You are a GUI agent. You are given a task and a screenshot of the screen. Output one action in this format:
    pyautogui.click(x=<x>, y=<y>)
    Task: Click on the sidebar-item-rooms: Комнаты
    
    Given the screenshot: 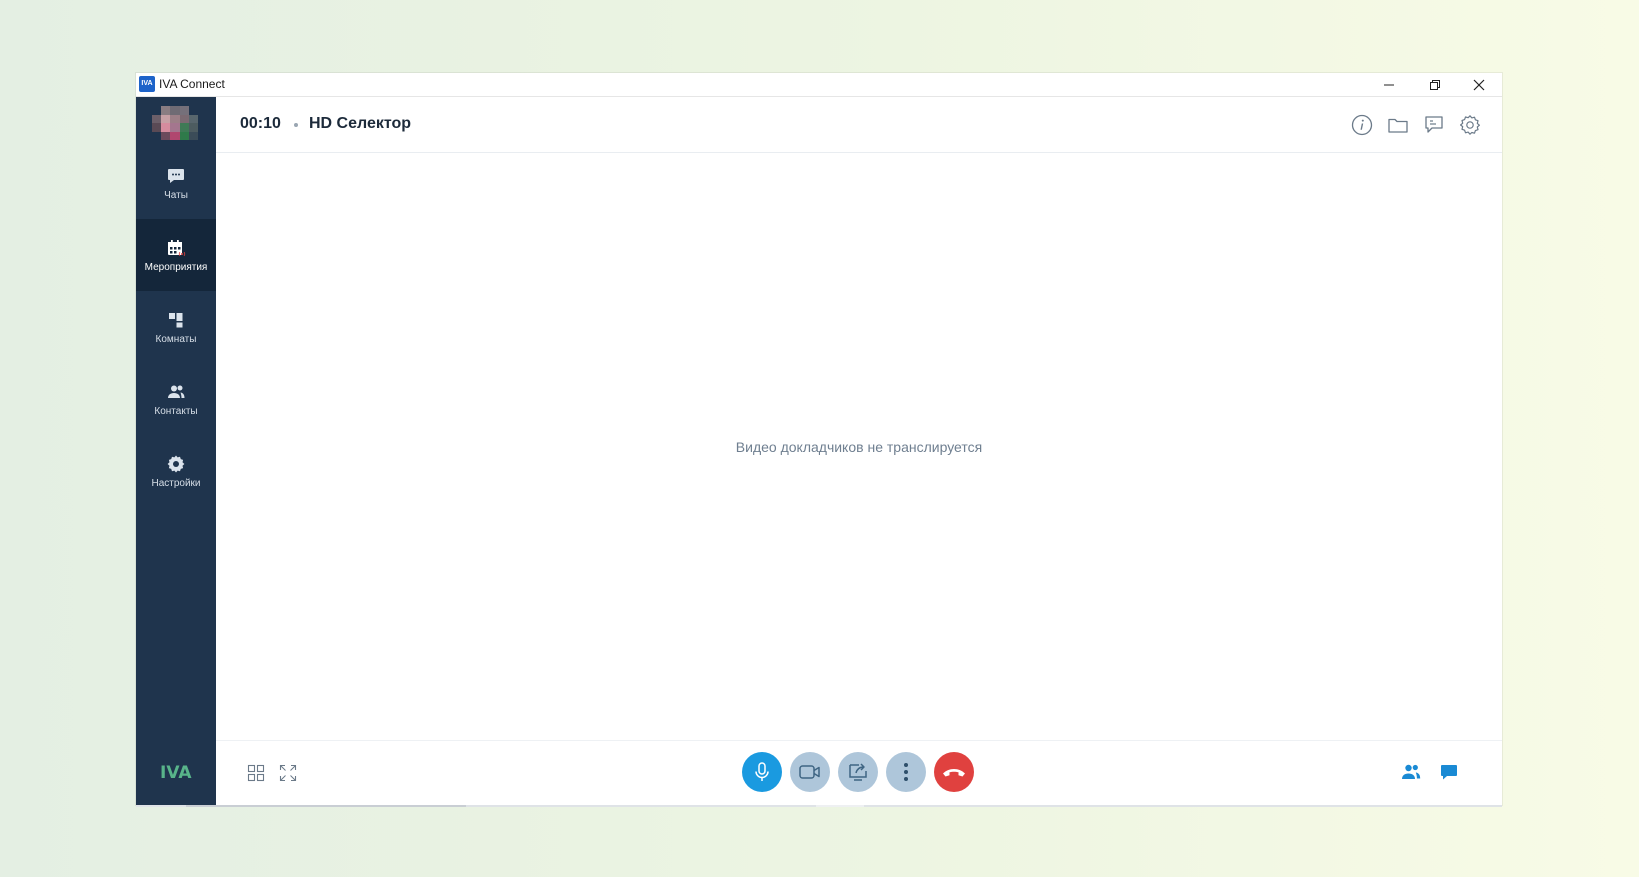 What is the action you would take?
    pyautogui.click(x=176, y=327)
    